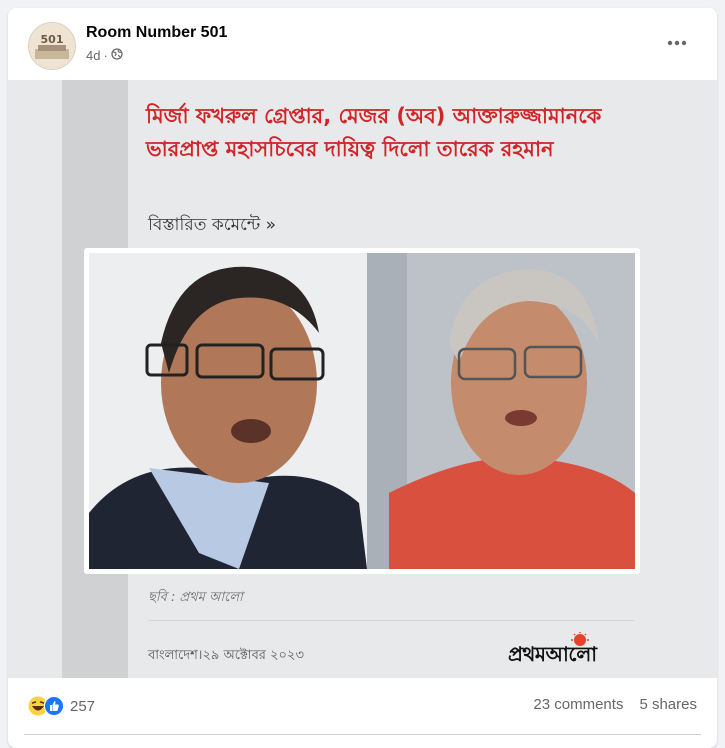 Image resolution: width=725 pixels, height=748 pixels. I want to click on more-options-button, so click(677, 43).